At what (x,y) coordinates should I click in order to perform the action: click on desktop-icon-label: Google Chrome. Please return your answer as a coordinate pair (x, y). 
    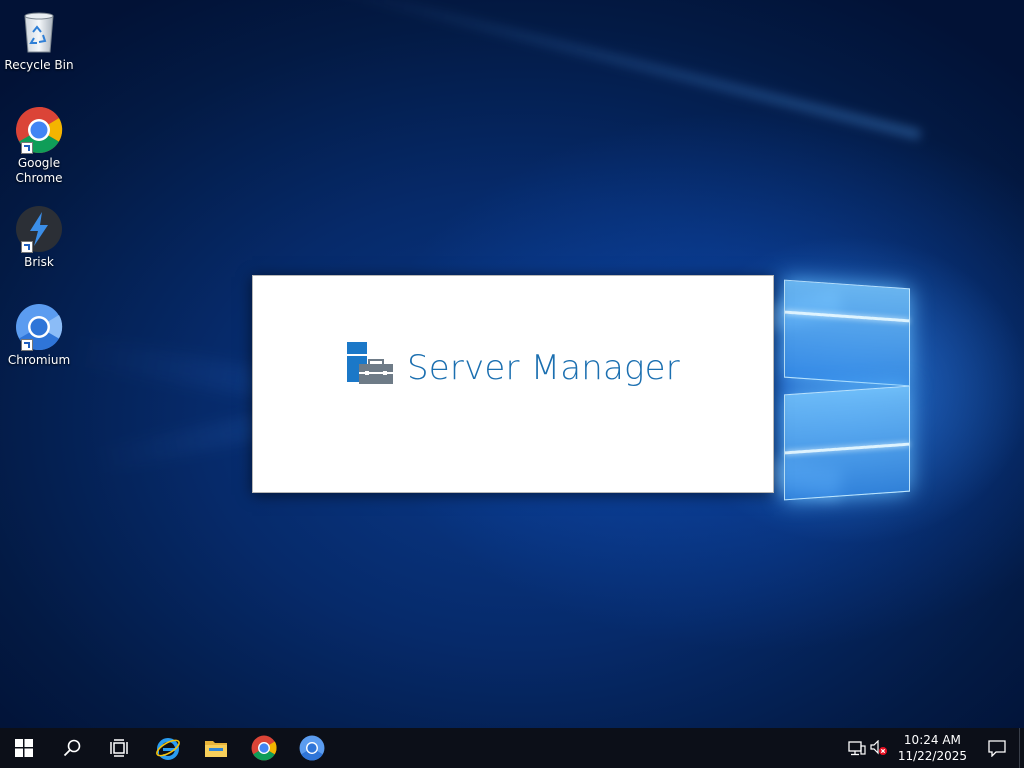
    Looking at the image, I should click on (39, 170).